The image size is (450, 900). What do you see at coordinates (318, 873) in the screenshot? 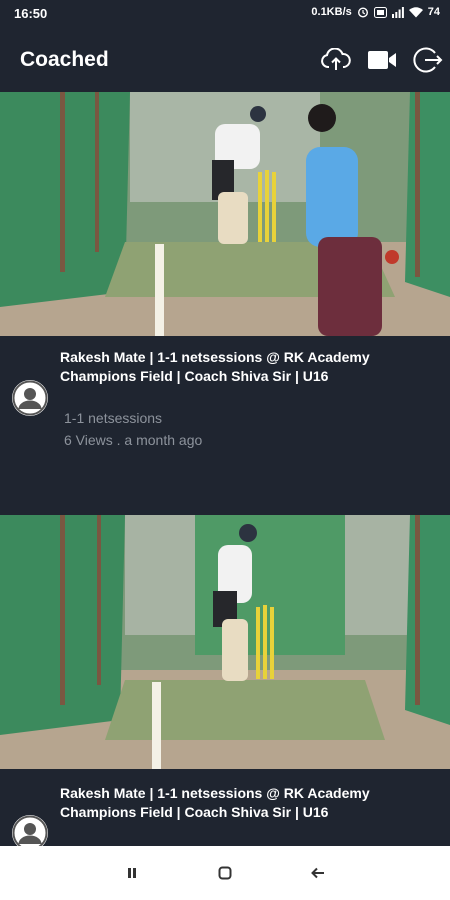
I see `back-icon` at bounding box center [318, 873].